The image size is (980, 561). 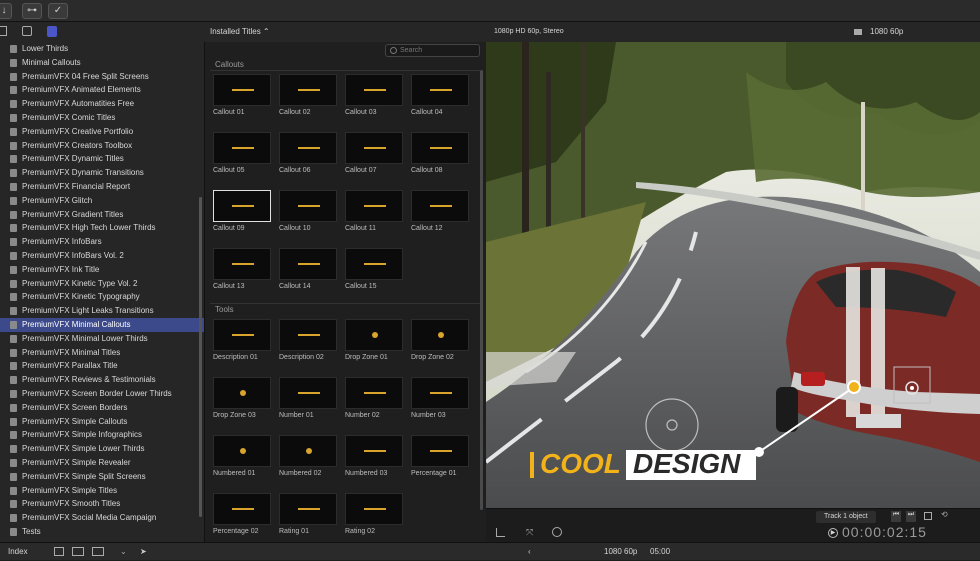 I want to click on sidebar-item: PremiumVFX 04 Free Split Screens, so click(x=102, y=77).